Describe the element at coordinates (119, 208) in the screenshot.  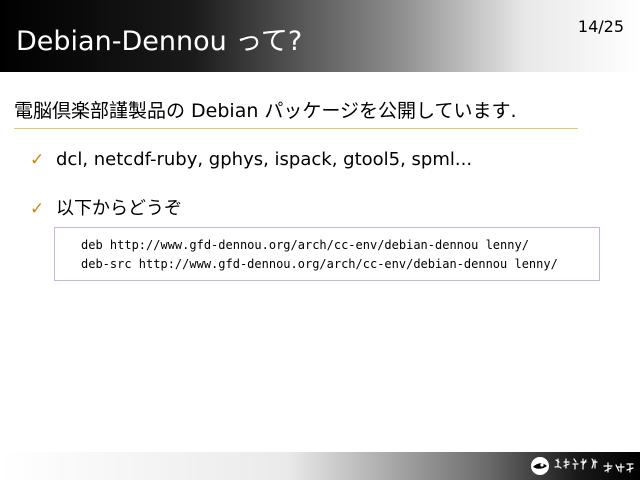
I see `bullet-text: 以下からどうぞ` at that location.